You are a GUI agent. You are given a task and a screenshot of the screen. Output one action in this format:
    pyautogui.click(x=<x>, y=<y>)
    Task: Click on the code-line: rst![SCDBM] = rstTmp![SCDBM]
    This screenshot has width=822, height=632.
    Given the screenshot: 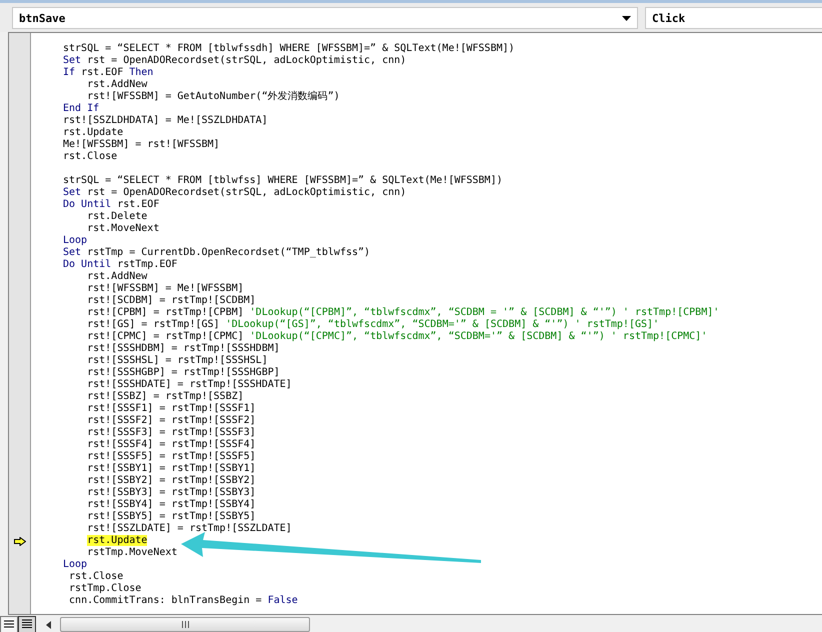 What is the action you would take?
    pyautogui.click(x=171, y=301)
    